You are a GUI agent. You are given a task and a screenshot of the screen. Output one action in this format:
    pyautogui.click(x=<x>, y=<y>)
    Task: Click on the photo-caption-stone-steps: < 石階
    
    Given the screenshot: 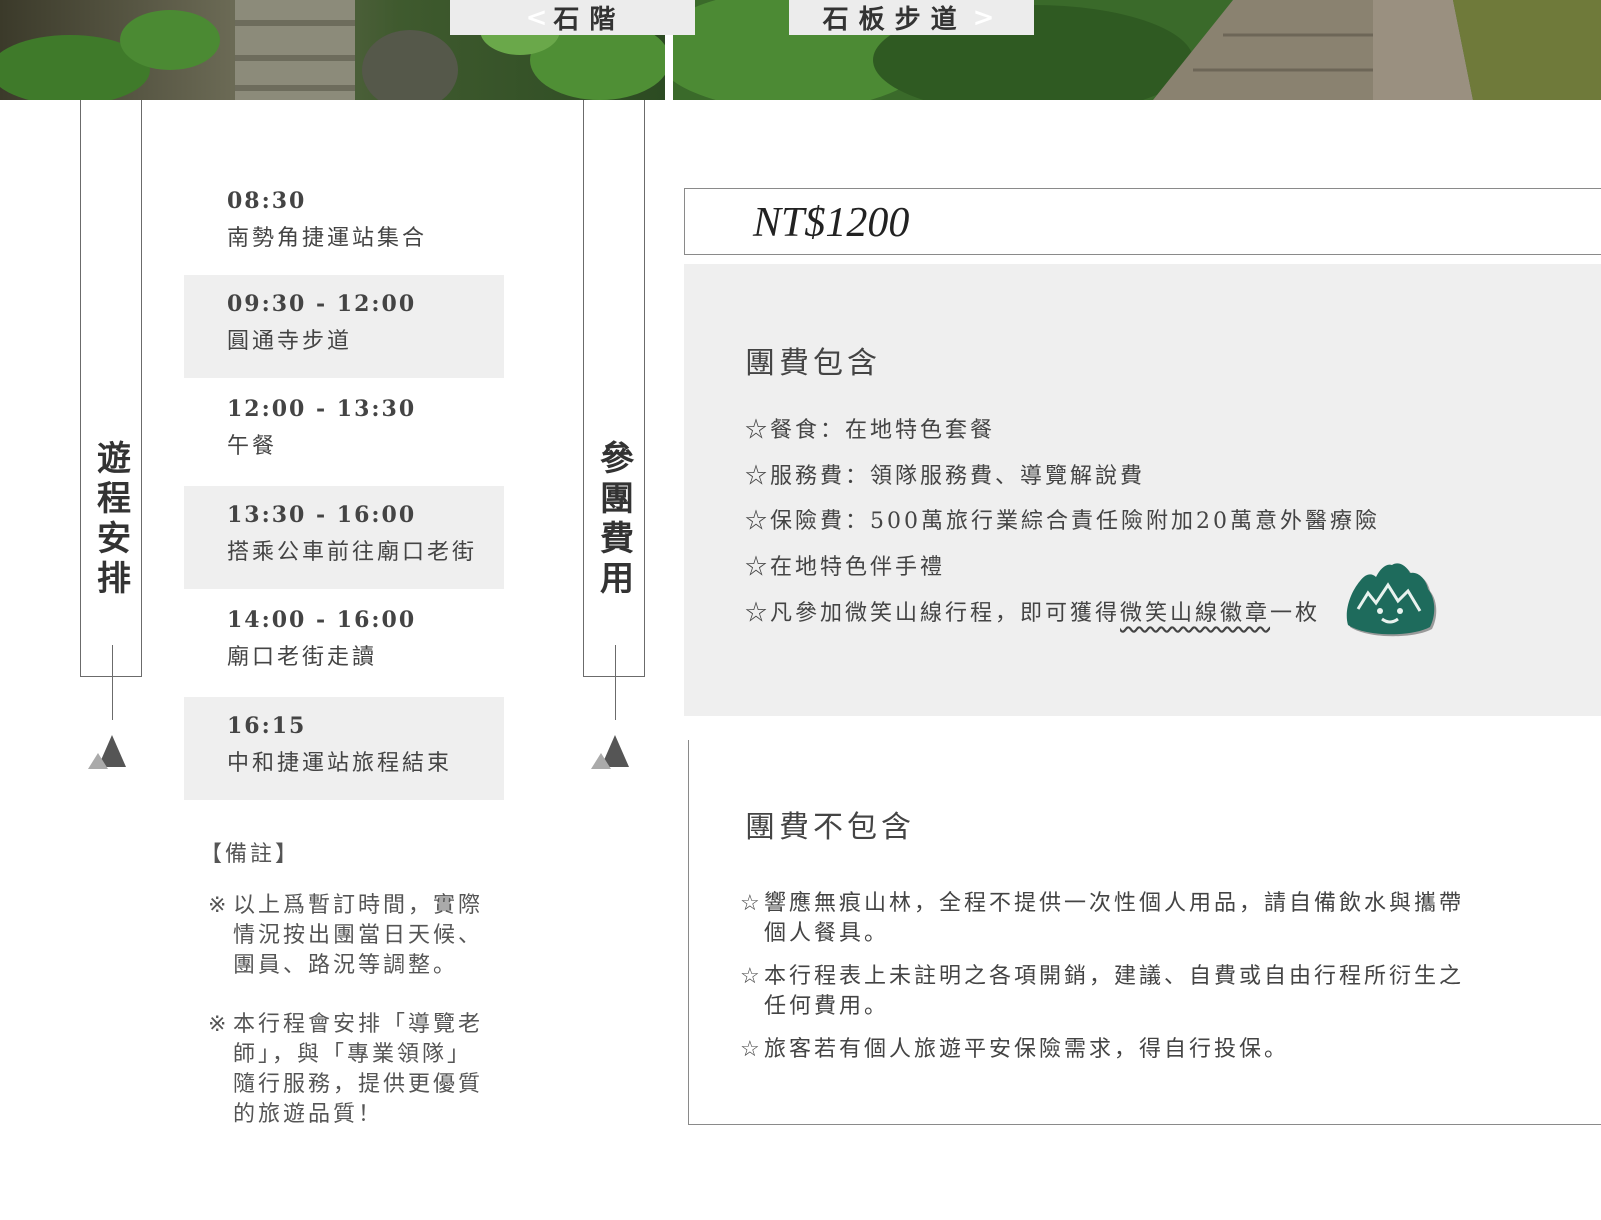 What is the action you would take?
    pyautogui.click(x=572, y=17)
    